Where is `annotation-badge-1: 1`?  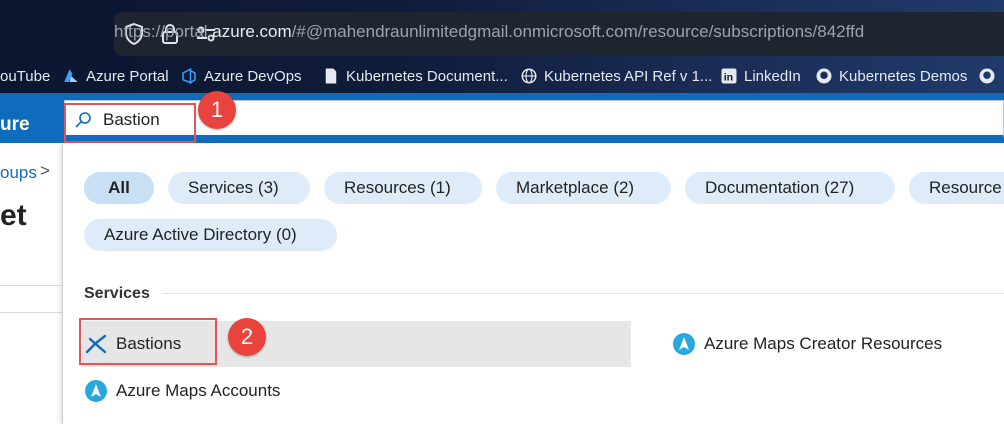 annotation-badge-1: 1 is located at coordinates (217, 110).